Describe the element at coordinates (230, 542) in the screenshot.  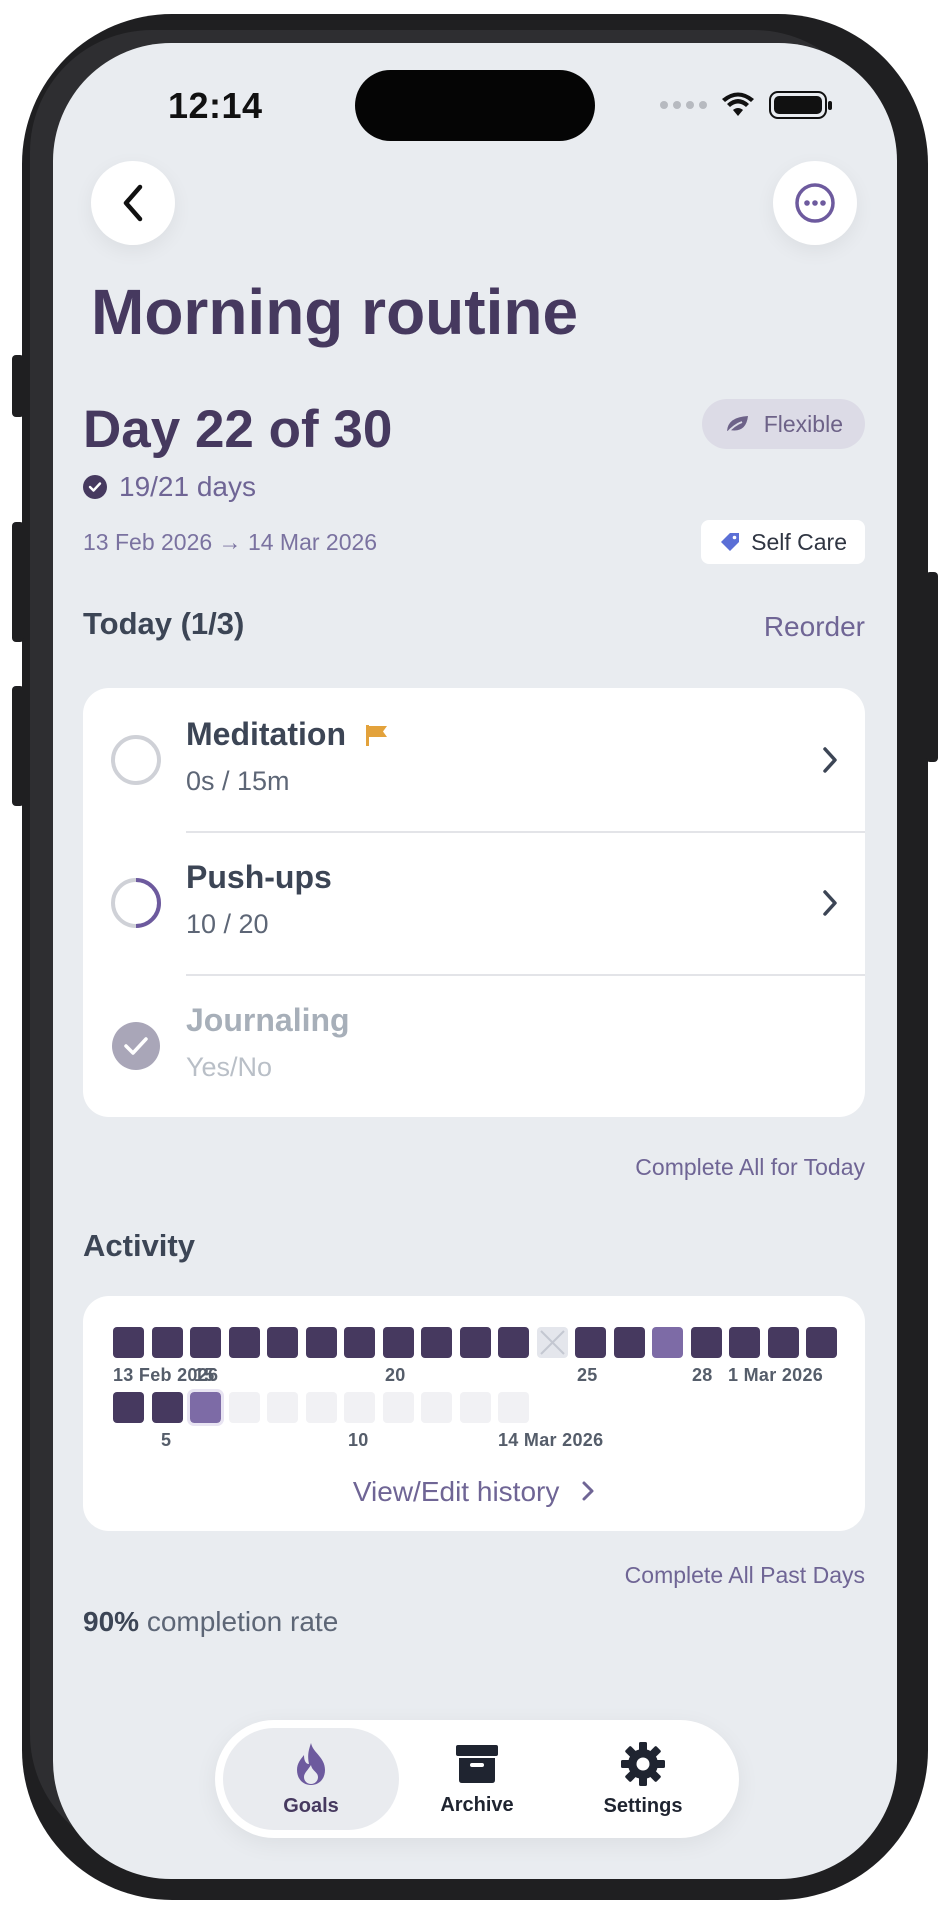
I see `date-range: 13 Feb 2026 → 14 Mar 2026` at that location.